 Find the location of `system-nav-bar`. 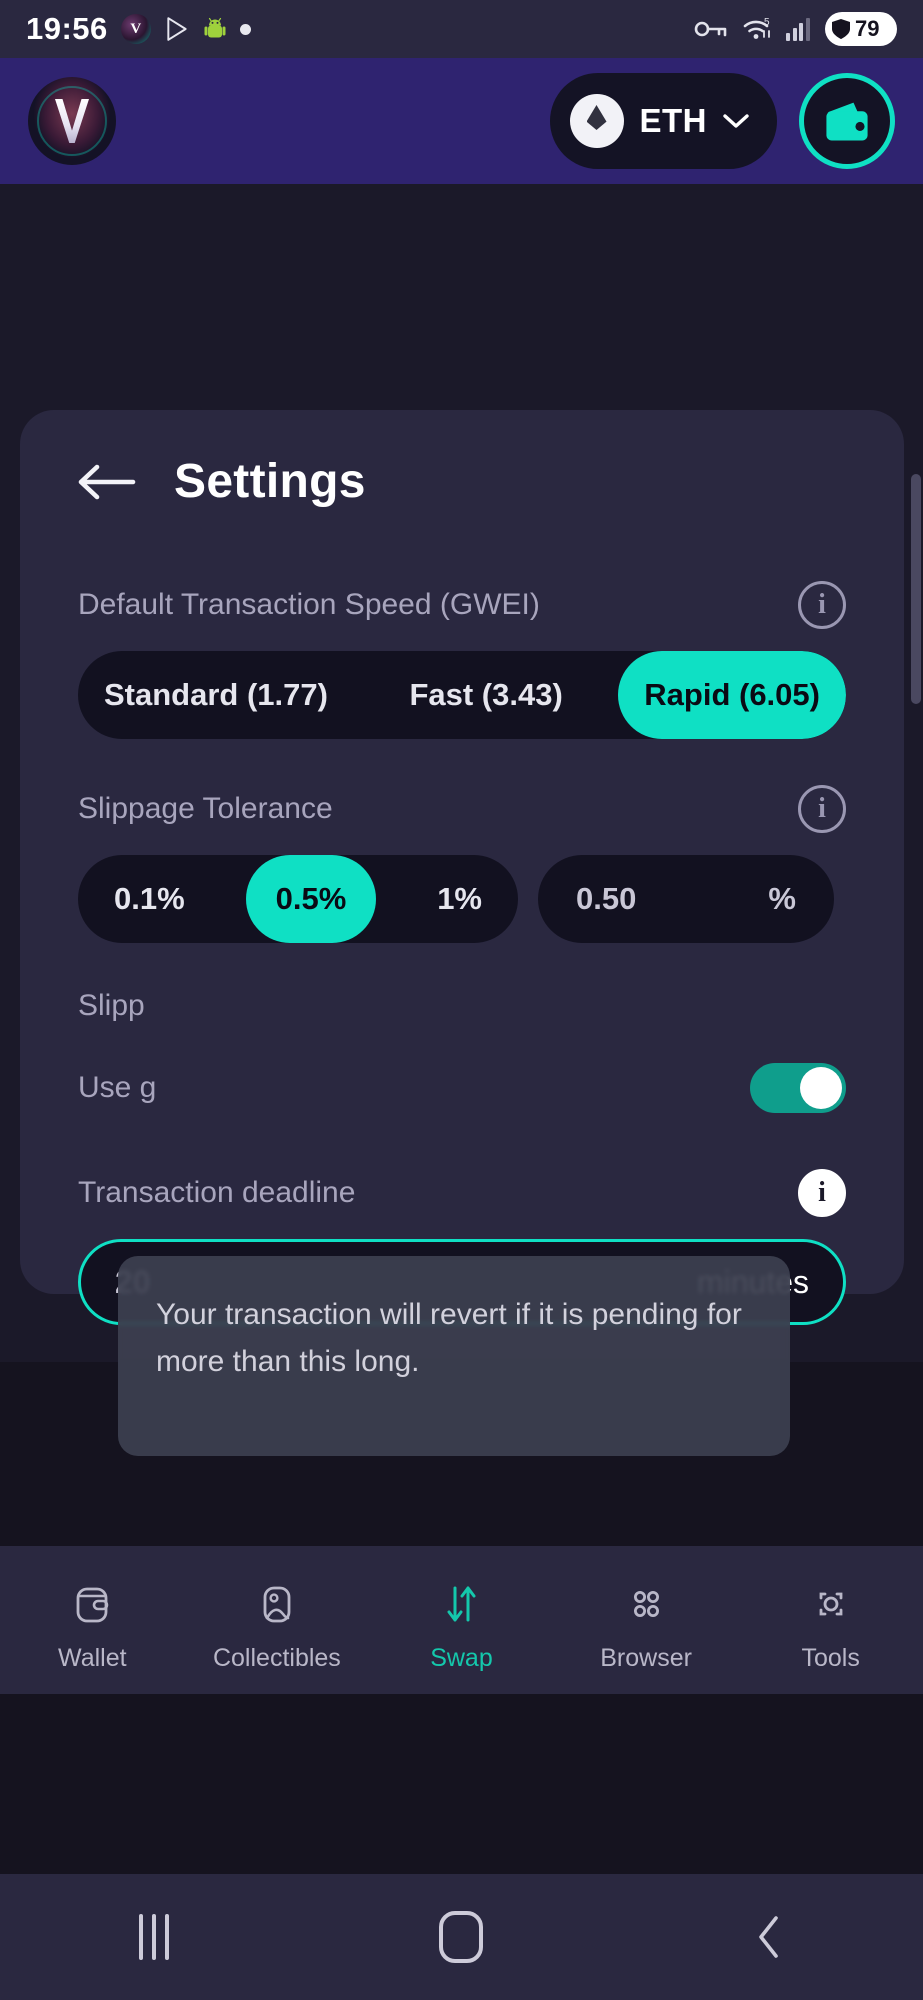

system-nav-bar is located at coordinates (461, 1937).